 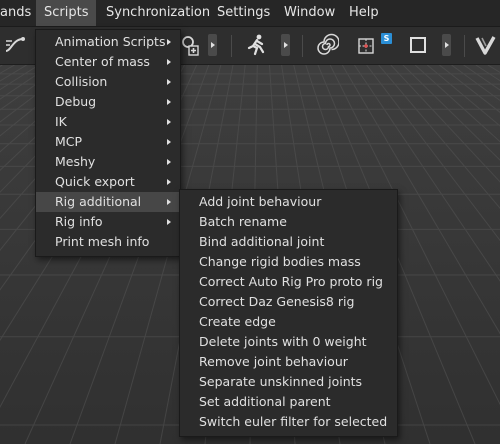 I want to click on menu-item-remove-joint-behaviour: Remove joint behaviour, so click(x=288, y=362).